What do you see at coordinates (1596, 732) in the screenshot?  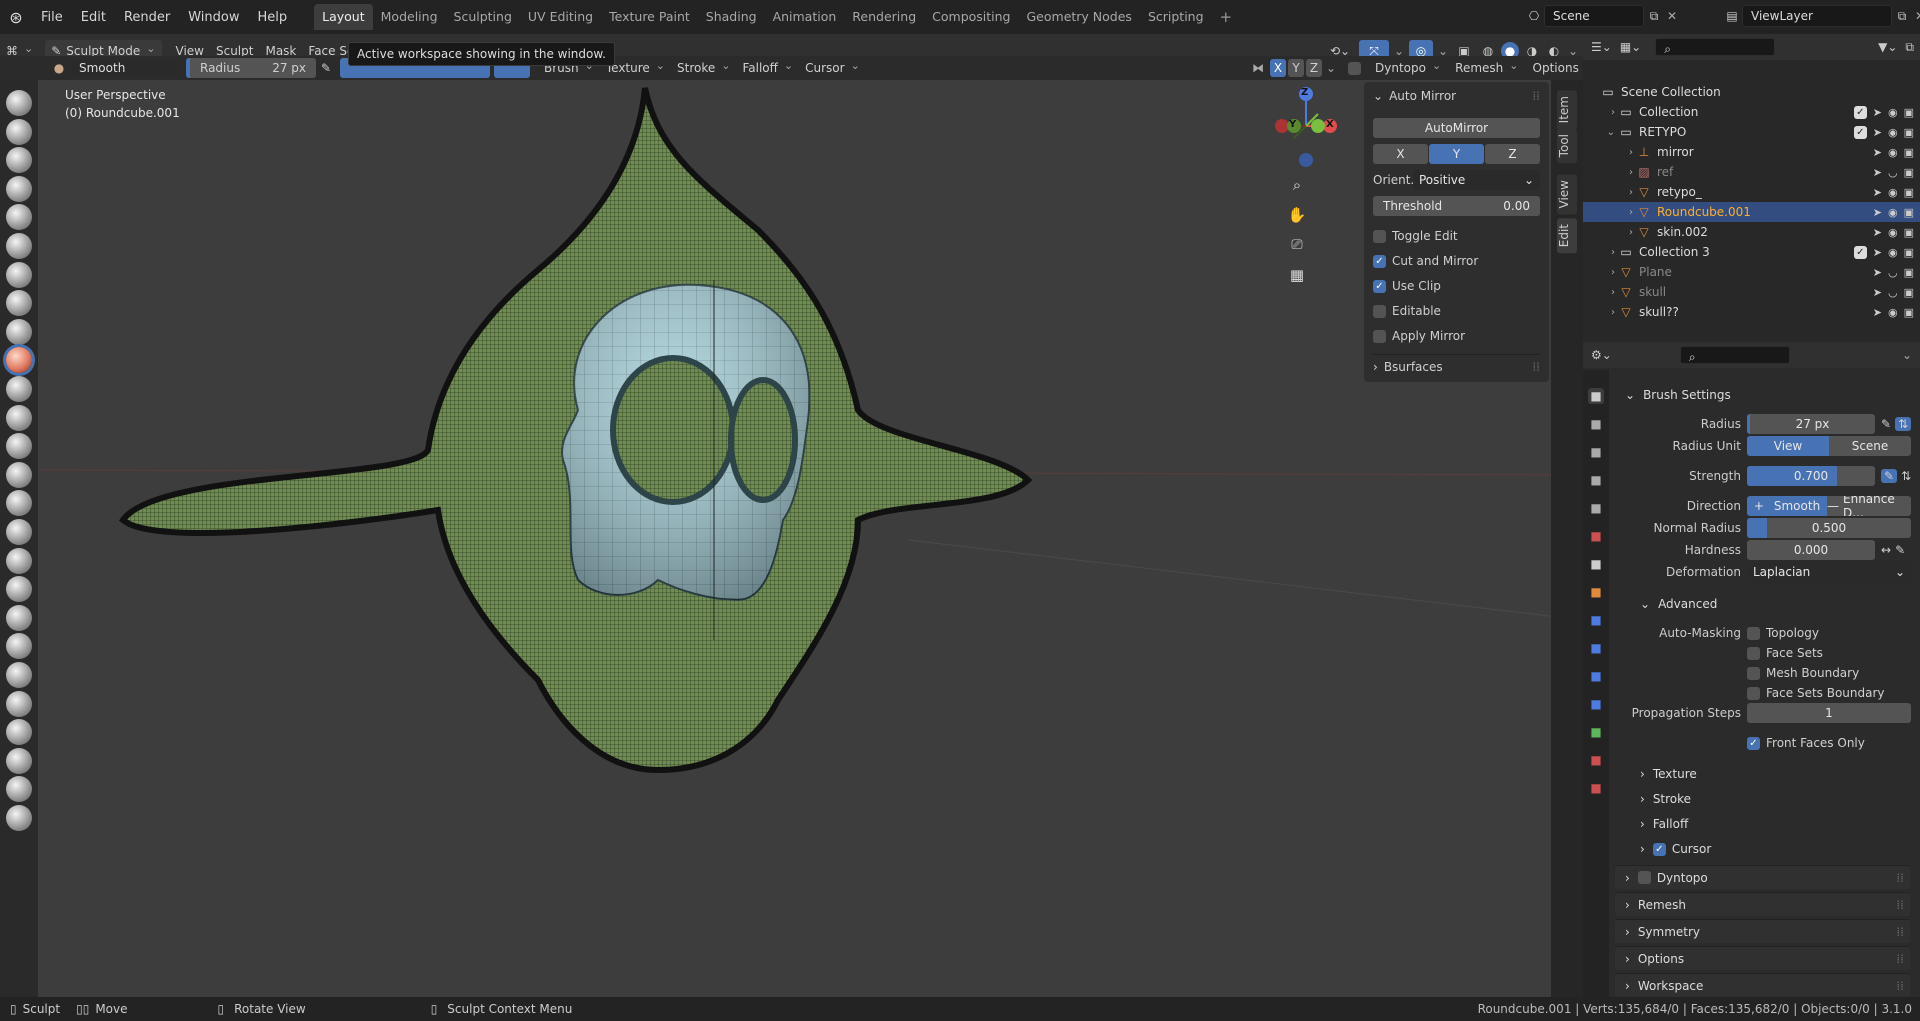 I see `properties-tab-data-icon: ■` at bounding box center [1596, 732].